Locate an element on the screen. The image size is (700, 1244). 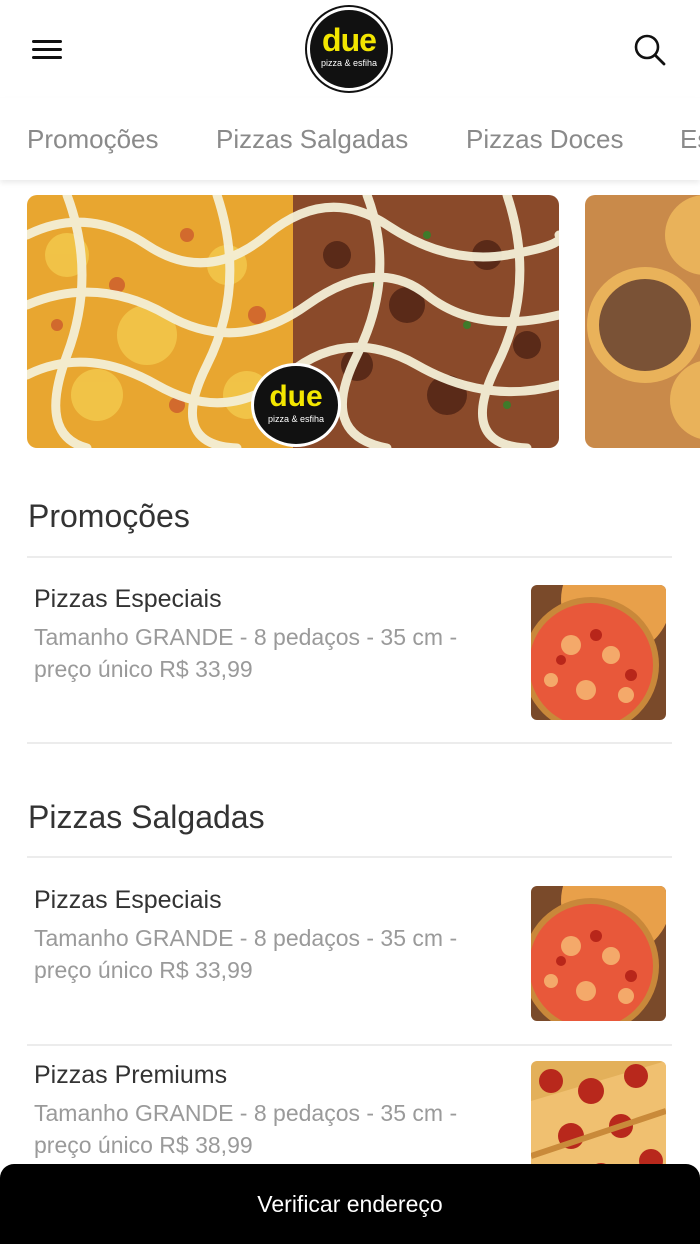
section-title-promocoes: Promoções is located at coordinates (109, 516).